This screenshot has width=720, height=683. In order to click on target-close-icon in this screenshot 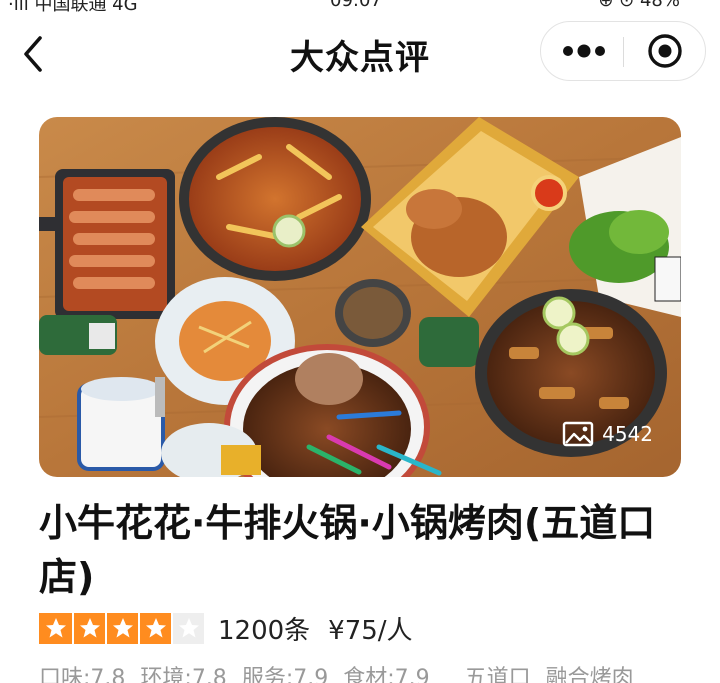, I will do `click(665, 51)`.